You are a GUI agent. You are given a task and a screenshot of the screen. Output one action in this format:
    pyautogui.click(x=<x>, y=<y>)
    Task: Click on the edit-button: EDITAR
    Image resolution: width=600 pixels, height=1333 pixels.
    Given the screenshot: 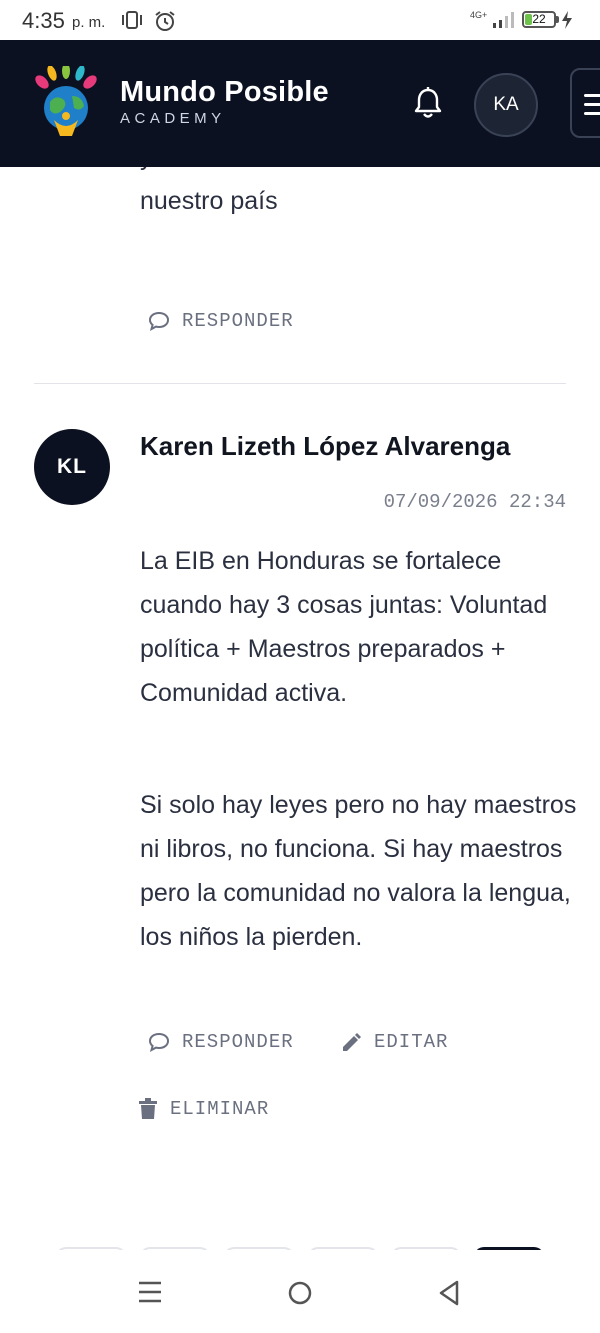 What is the action you would take?
    pyautogui.click(x=394, y=1042)
    